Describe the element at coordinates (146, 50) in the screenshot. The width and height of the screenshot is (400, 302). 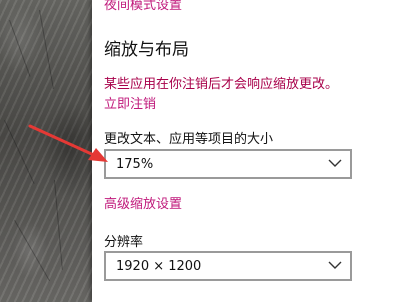
I see `scale-layout-heading: 缩放与布局` at that location.